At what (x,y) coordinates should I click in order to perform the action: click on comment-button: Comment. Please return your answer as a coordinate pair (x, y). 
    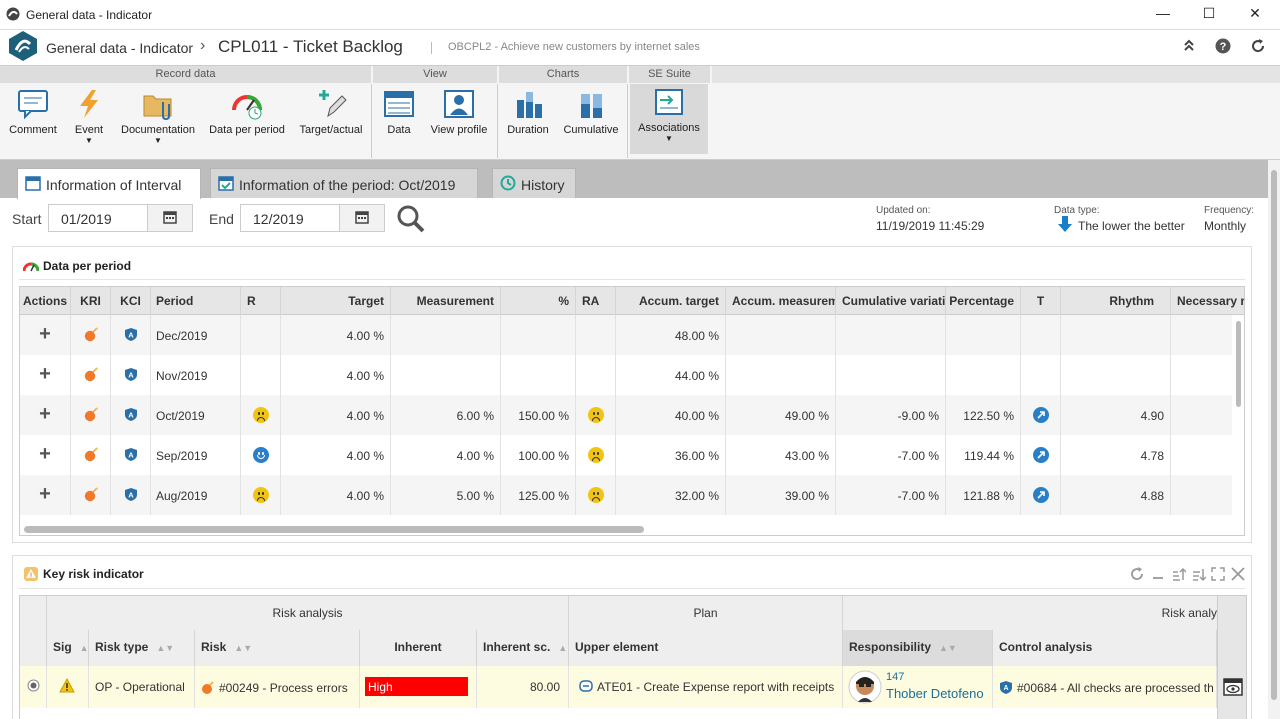
    Looking at the image, I should click on (33, 121).